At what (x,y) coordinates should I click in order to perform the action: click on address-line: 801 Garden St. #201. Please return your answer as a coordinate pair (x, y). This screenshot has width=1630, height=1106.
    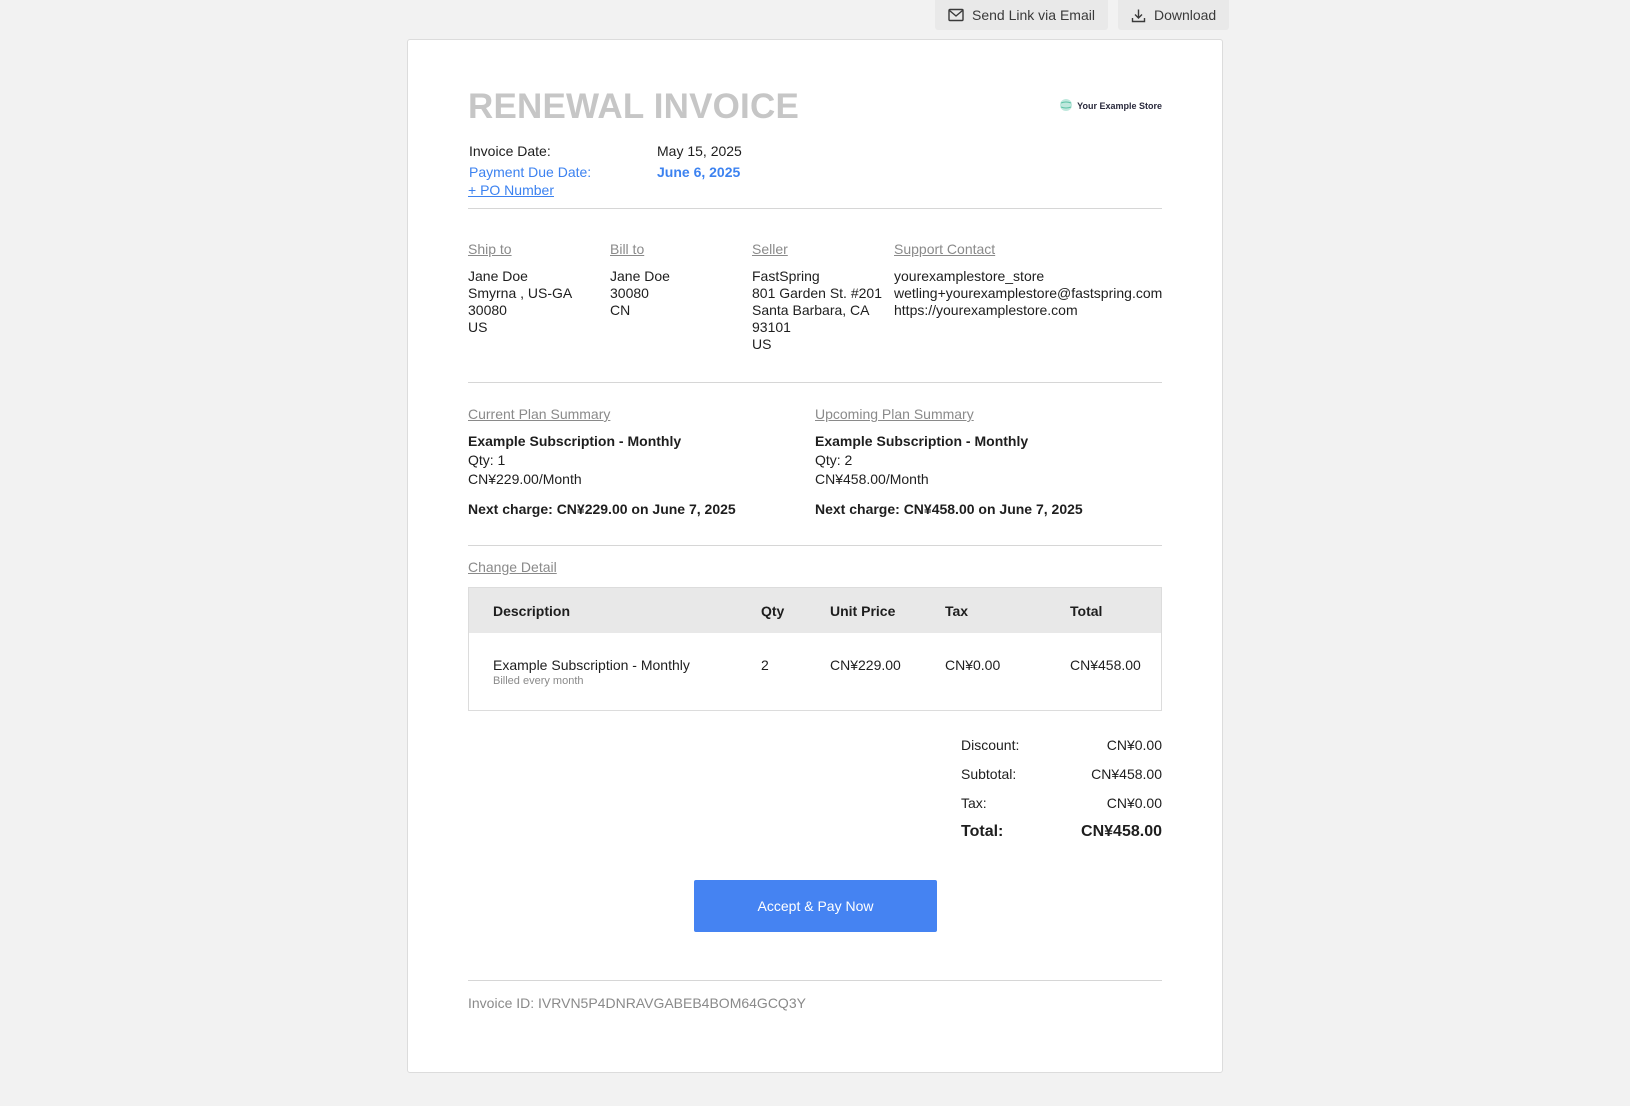
    Looking at the image, I should click on (817, 293).